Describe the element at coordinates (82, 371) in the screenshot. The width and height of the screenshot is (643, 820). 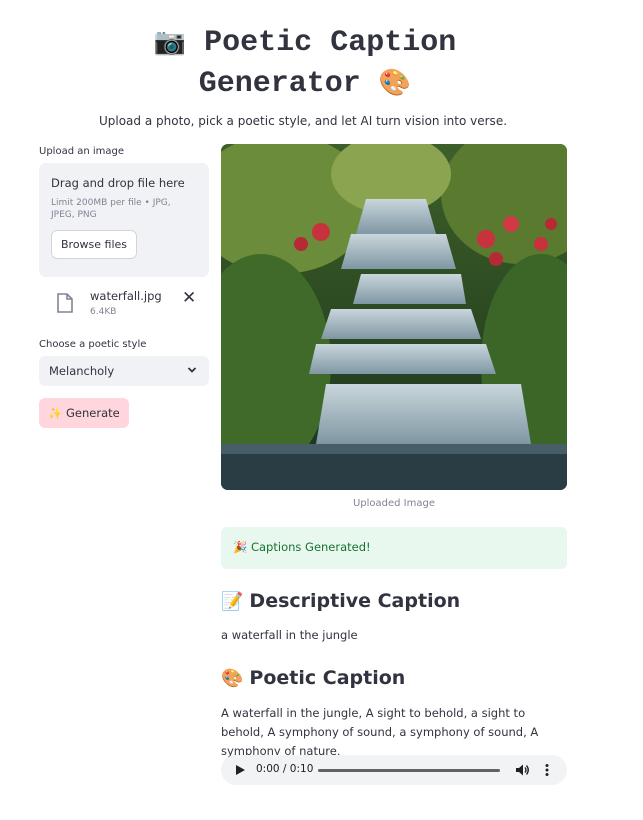
I see `selected-style: Melancholy` at that location.